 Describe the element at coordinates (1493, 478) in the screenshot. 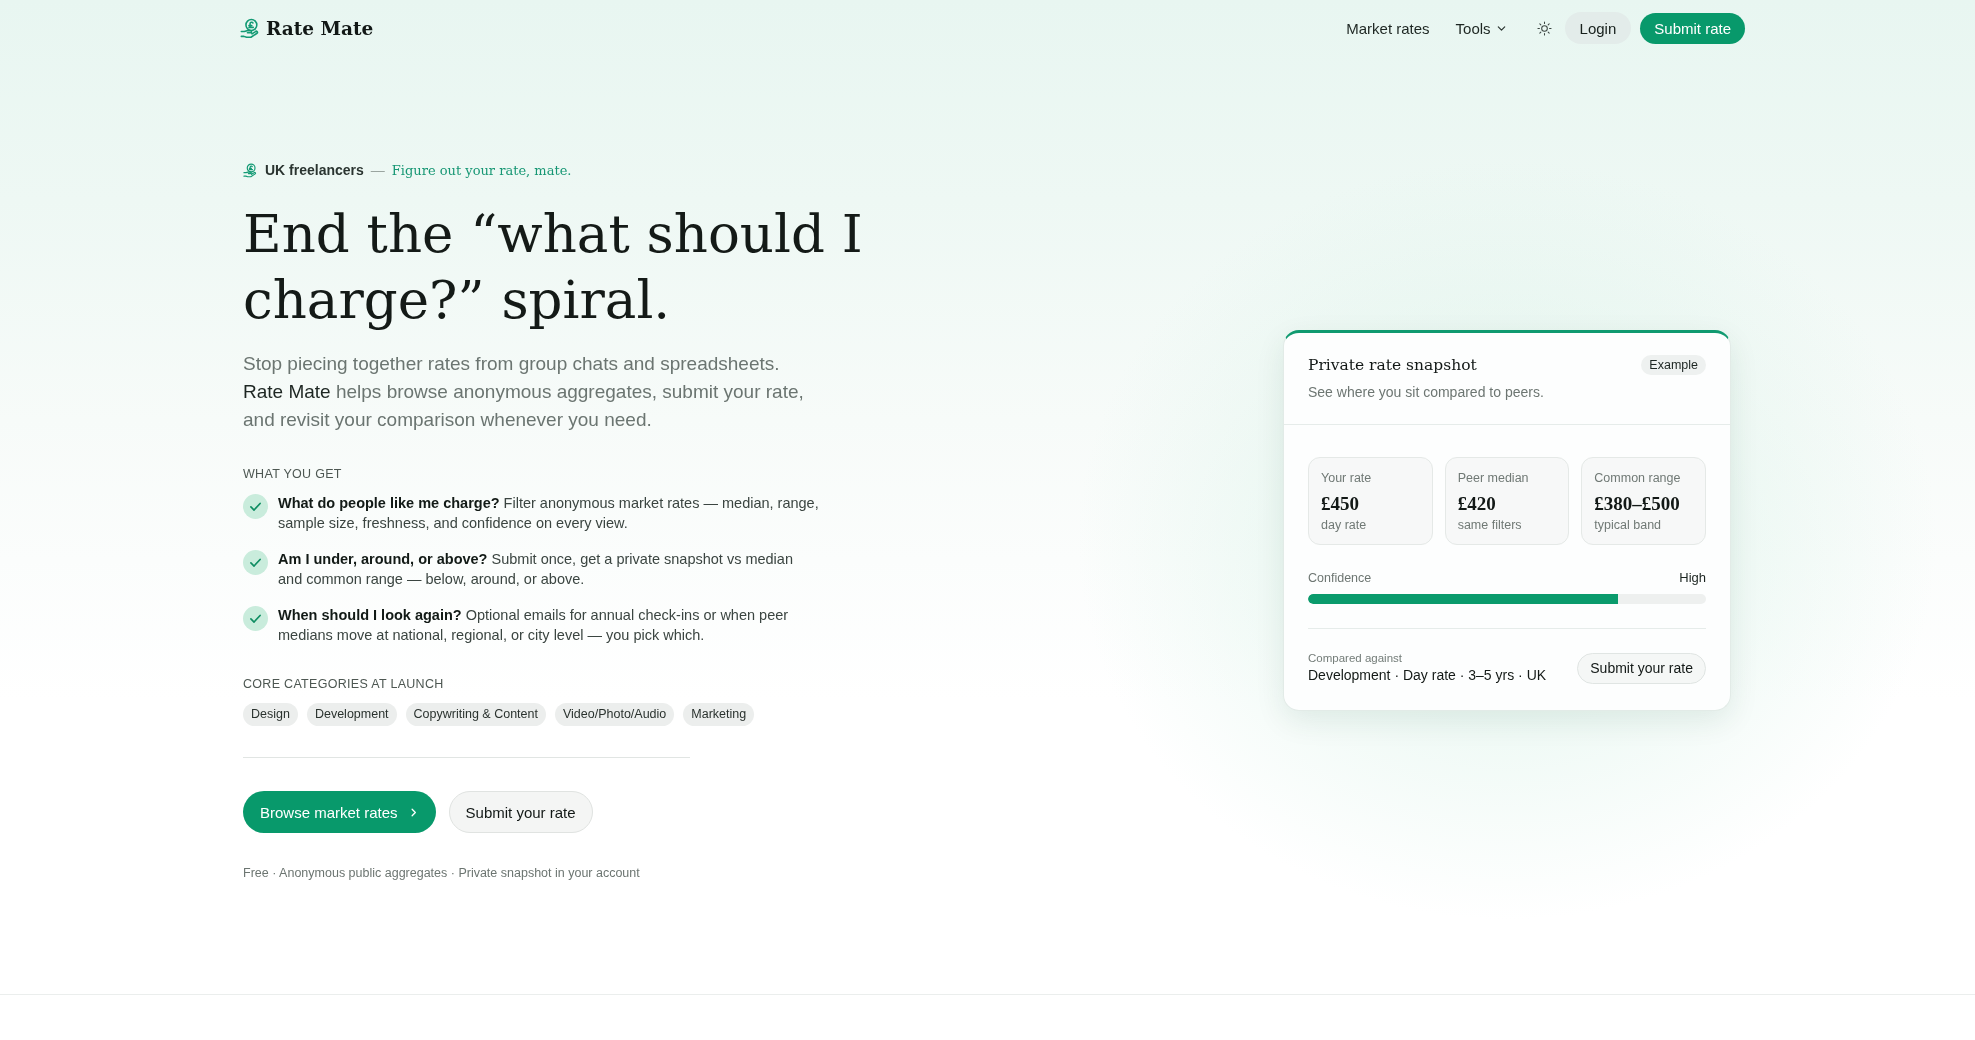

I see `stat-label: Peer median` at that location.